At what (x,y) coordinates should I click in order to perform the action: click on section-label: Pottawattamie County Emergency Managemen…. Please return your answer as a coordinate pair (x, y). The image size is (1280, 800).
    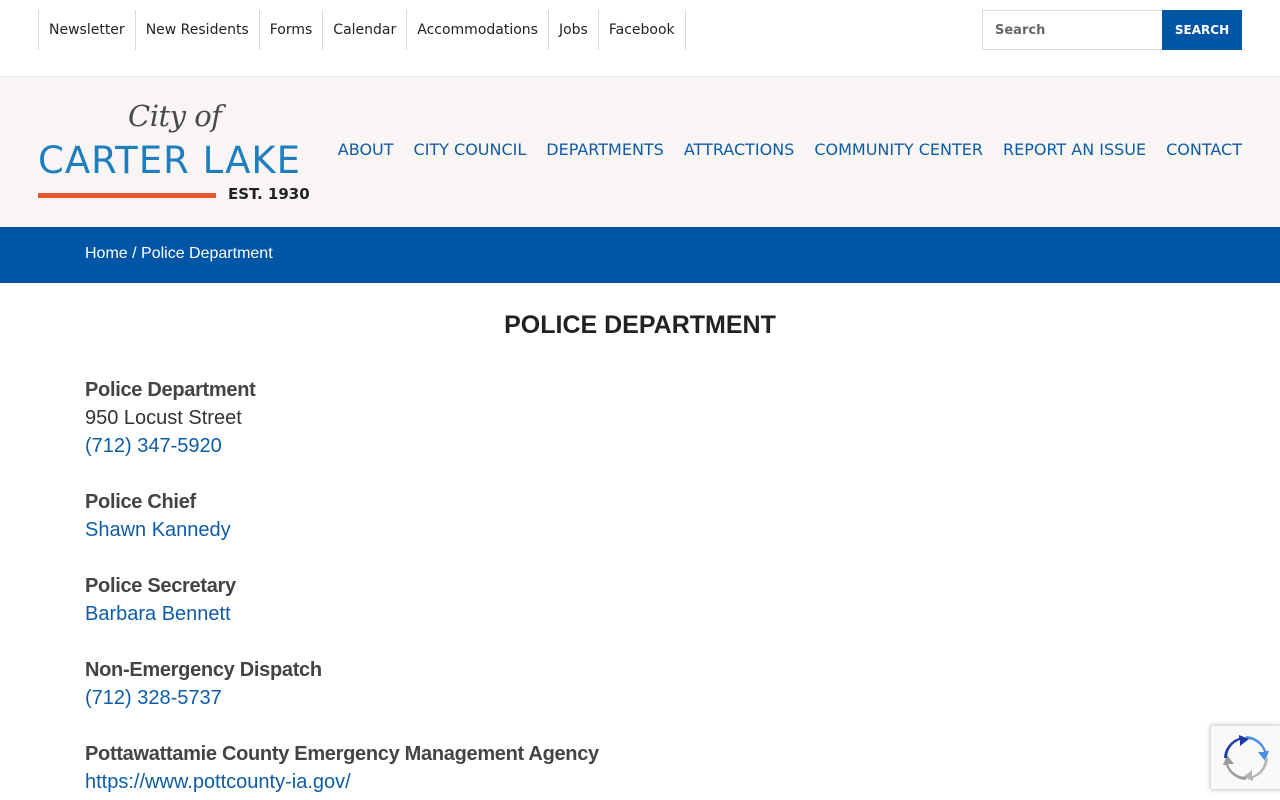
    Looking at the image, I should click on (342, 754).